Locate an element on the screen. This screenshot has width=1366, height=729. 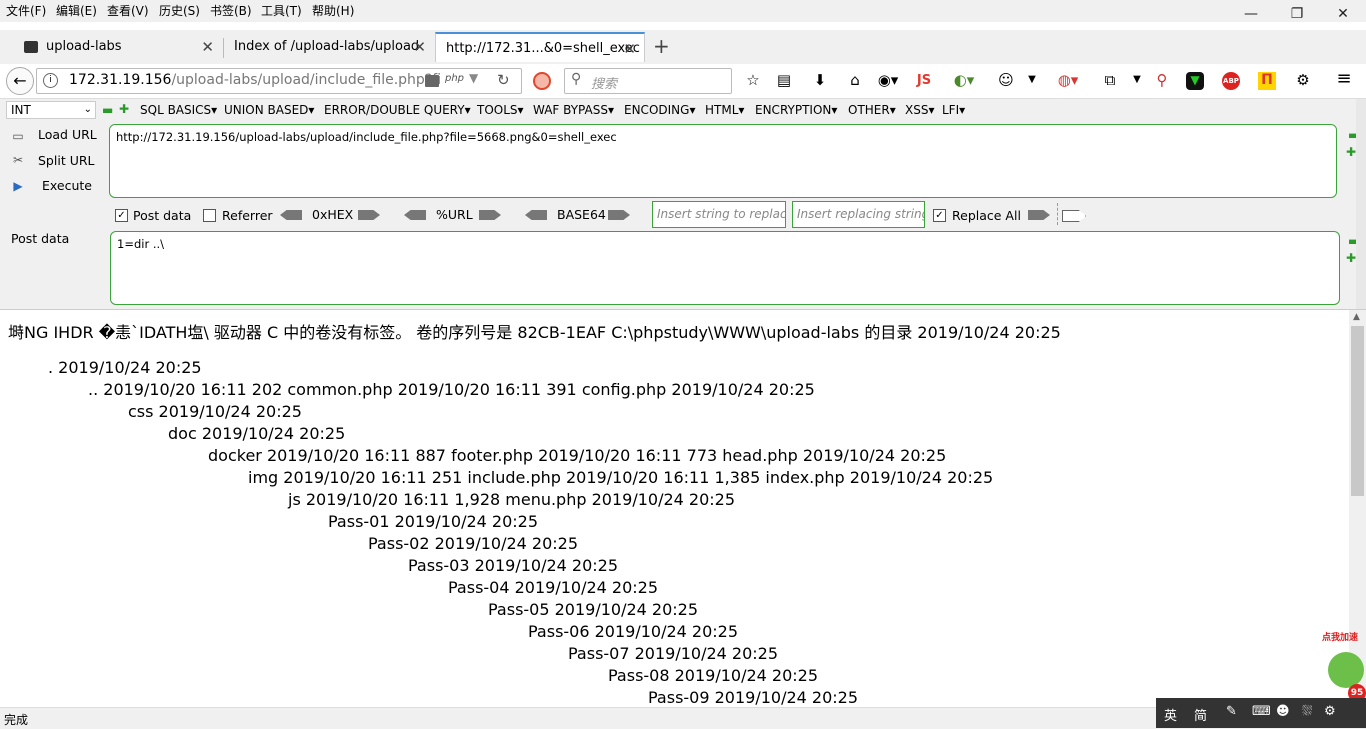
bookmark-star-icon: ☆ is located at coordinates (753, 80).